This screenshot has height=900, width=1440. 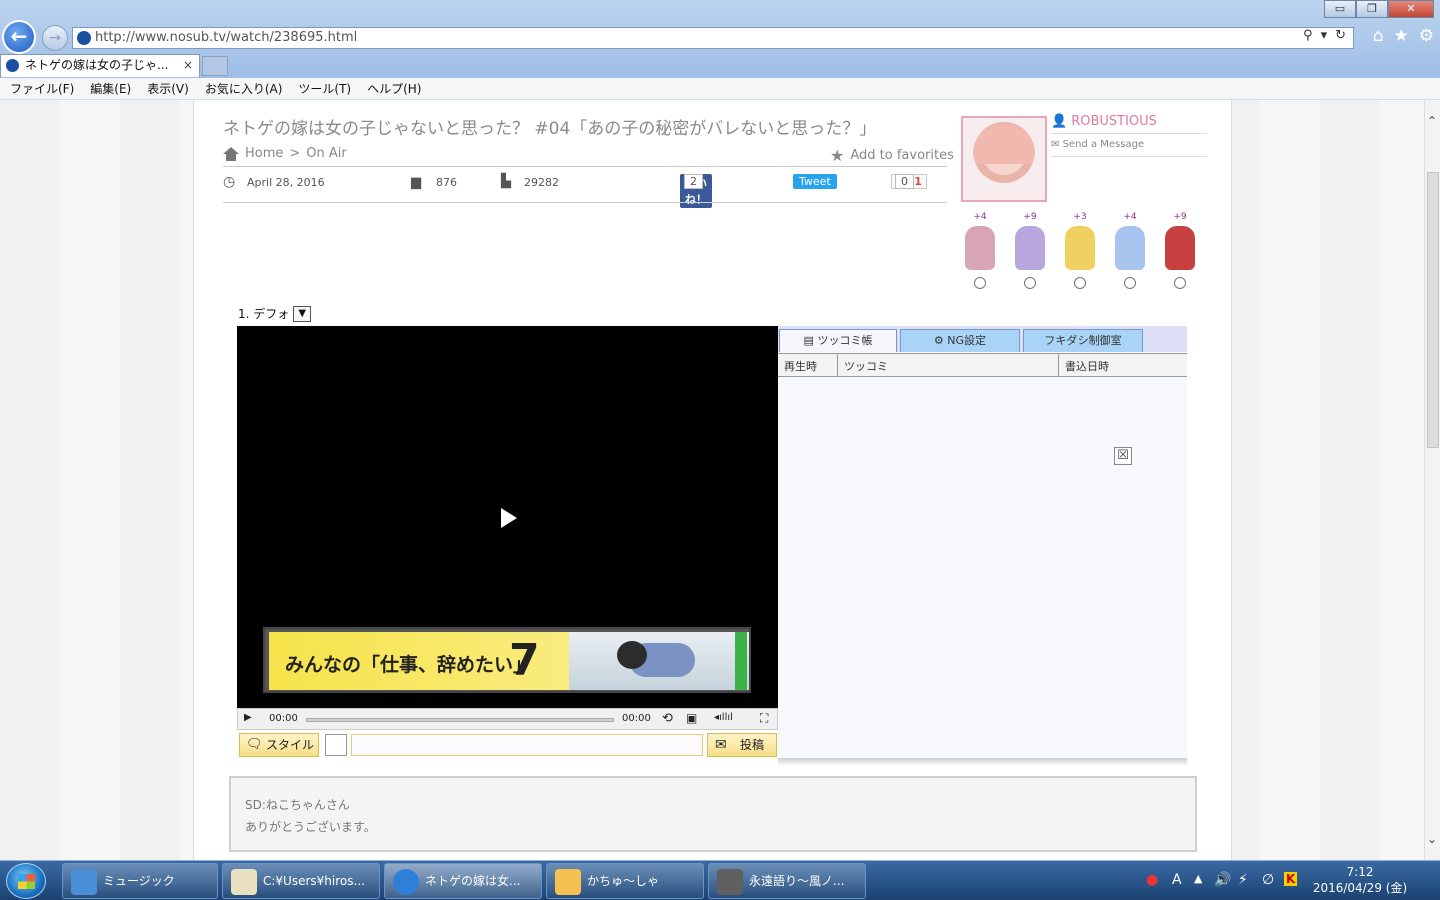 I want to click on breadcrumb-home: Home, so click(x=264, y=153).